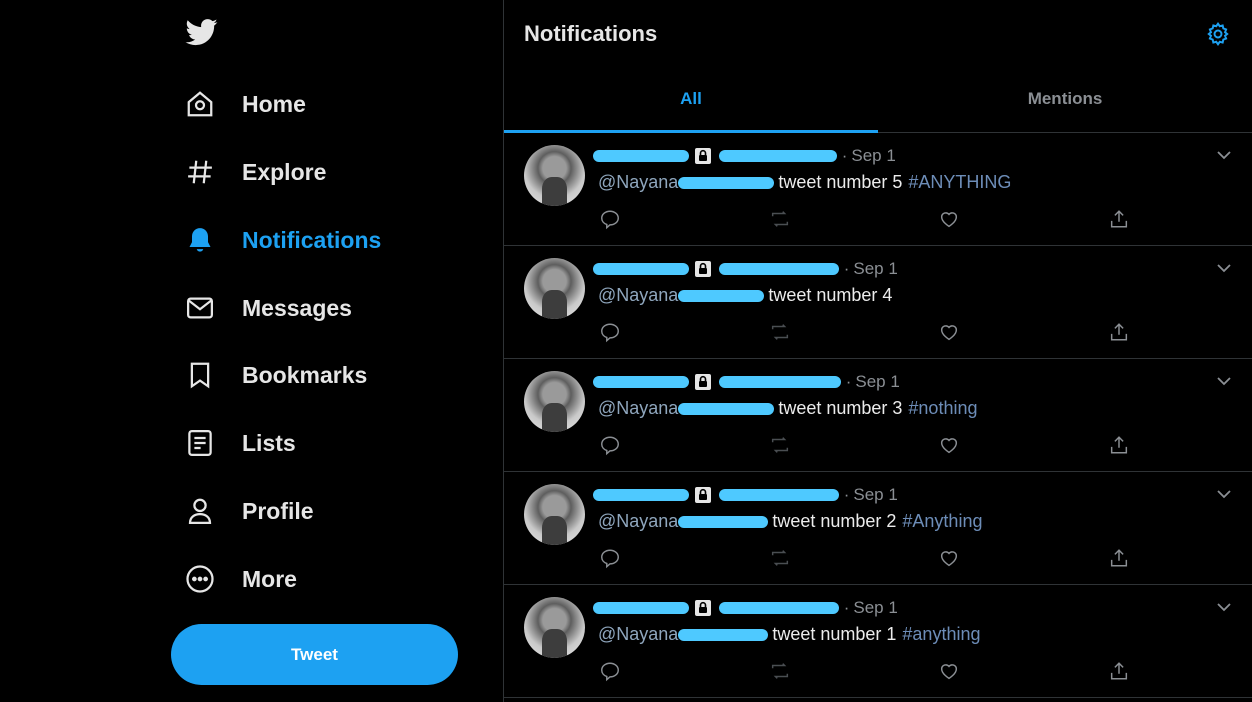  I want to click on tweet-text: @Nayana tweet number 4, so click(748, 295).